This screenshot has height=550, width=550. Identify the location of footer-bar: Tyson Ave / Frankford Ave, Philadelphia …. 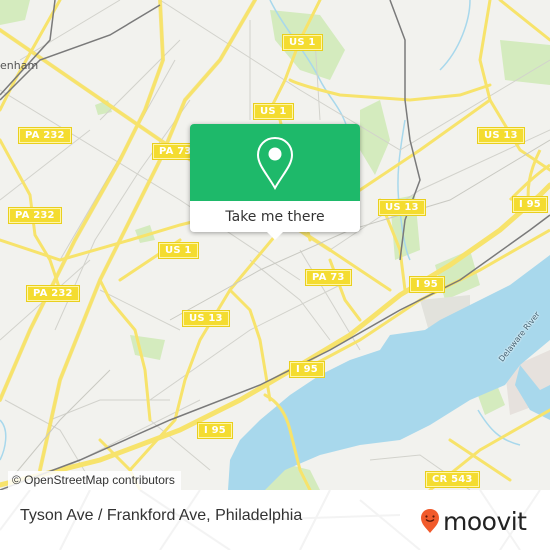
(275, 520).